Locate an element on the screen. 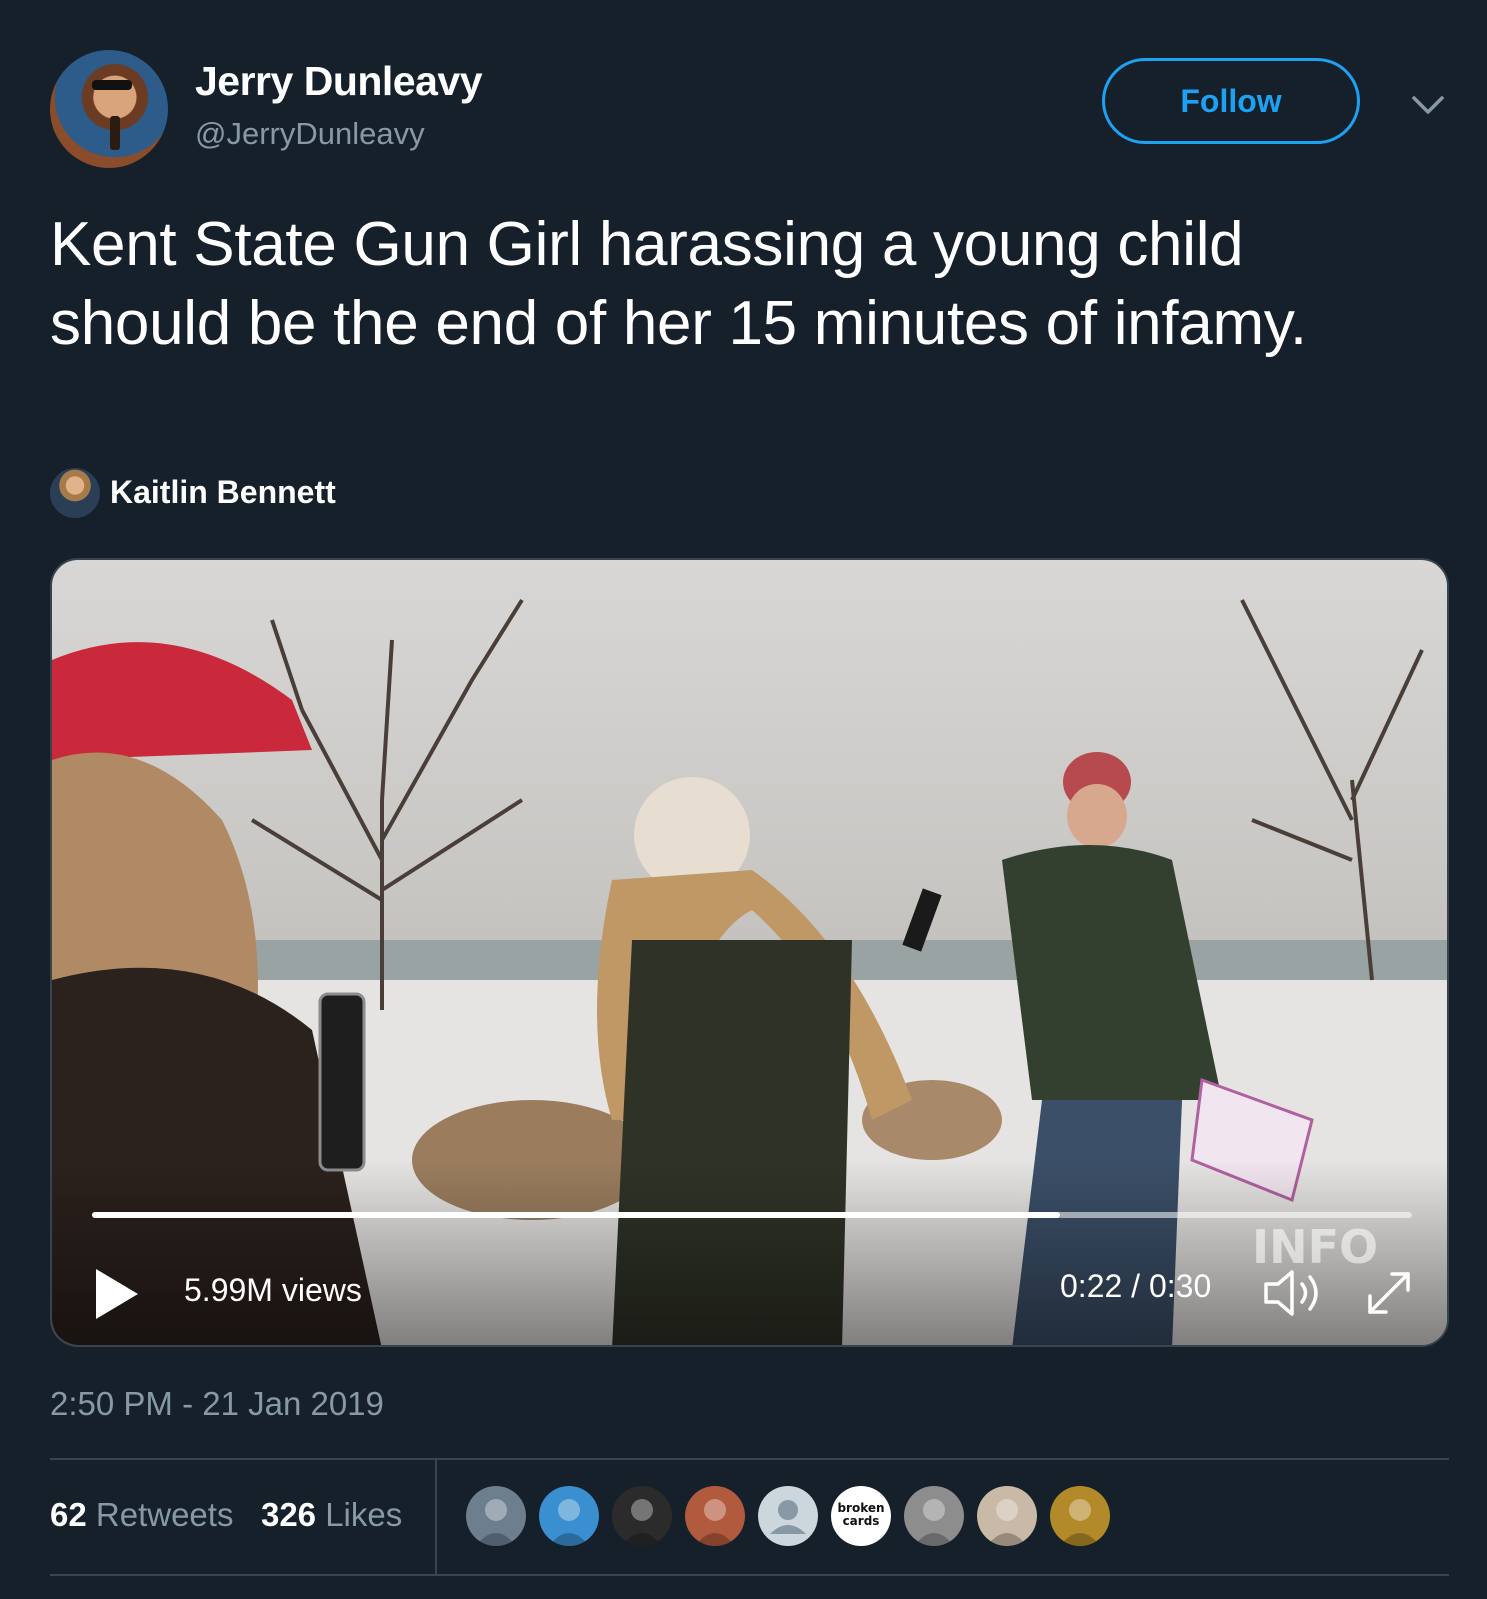 Image resolution: width=1487 pixels, height=1599 pixels. tweet-stats: 62 Retweets 326 Likes is located at coordinates (226, 1515).